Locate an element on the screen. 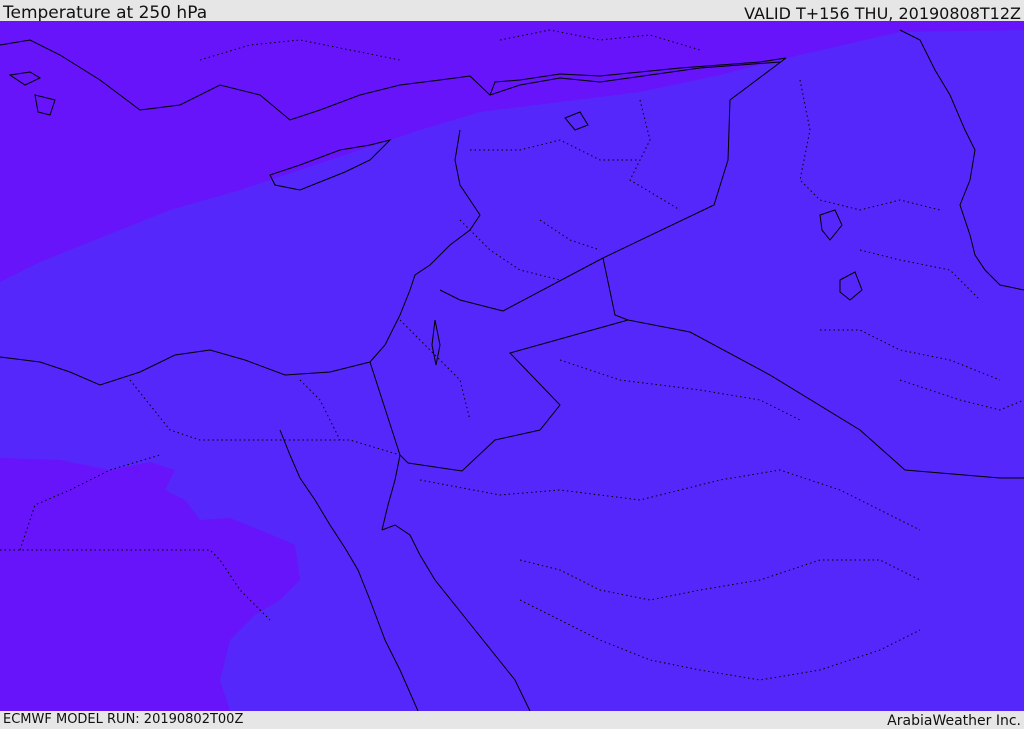  model-run-label: ECMWF MODEL RUN: 20190802T00Z is located at coordinates (123, 719).